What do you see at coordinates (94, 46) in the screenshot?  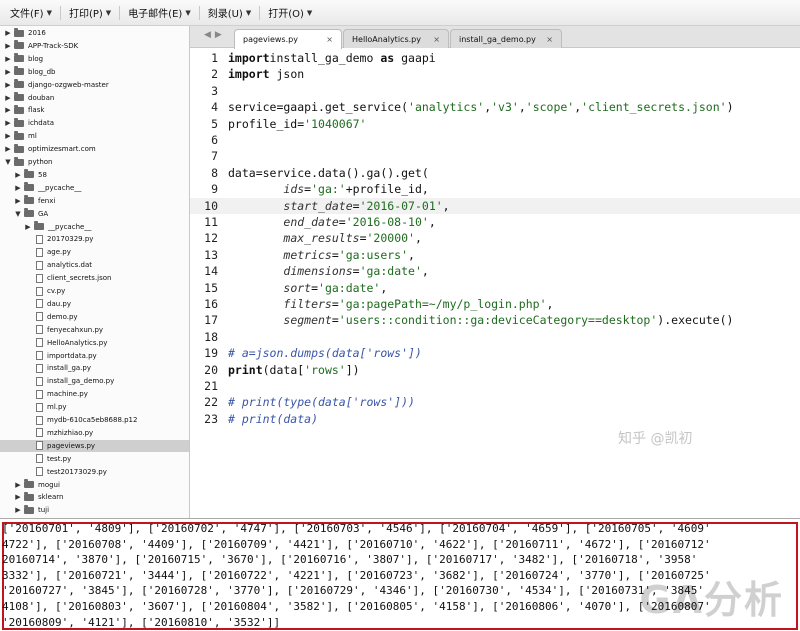 I see `tree-folder: ▶ APP-Track-SDK` at bounding box center [94, 46].